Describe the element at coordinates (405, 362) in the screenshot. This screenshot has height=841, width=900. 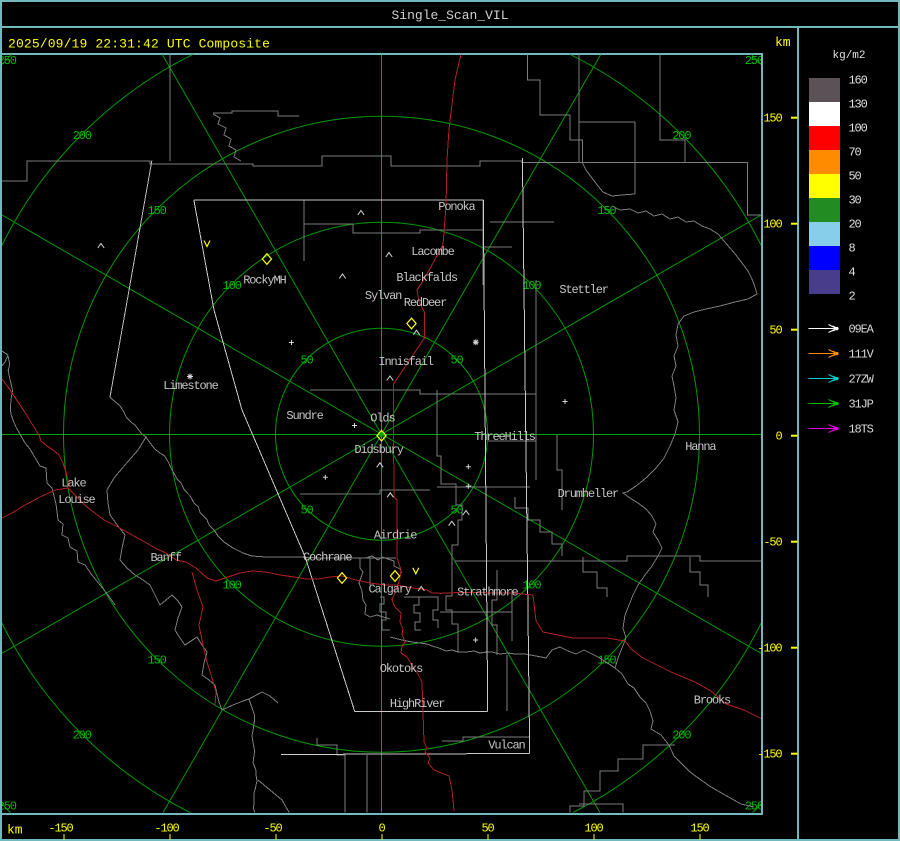
I see `svg-text: Innisfail` at that location.